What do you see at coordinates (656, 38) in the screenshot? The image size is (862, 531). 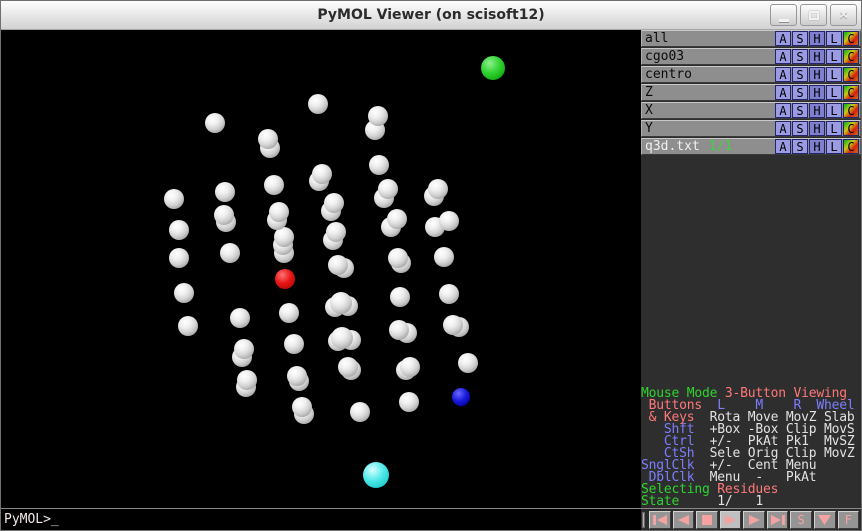 I see `object-name: all` at bounding box center [656, 38].